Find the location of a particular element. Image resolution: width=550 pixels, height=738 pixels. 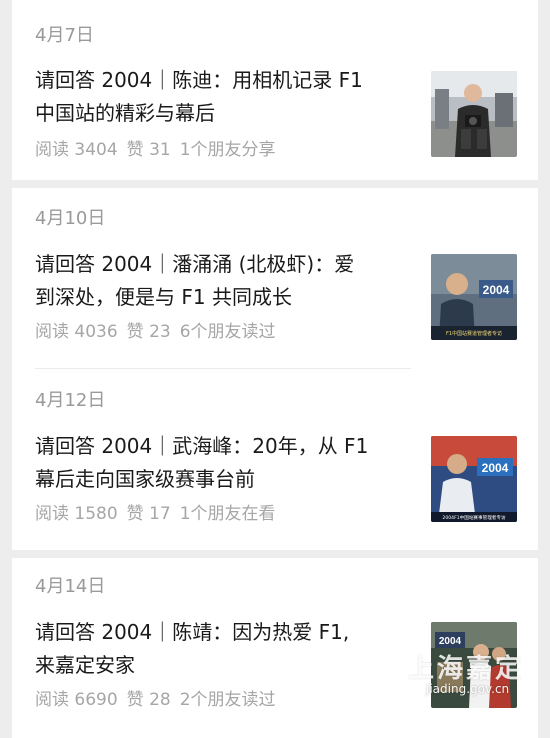

title-line: 来嘉定安家 is located at coordinates (85, 665).